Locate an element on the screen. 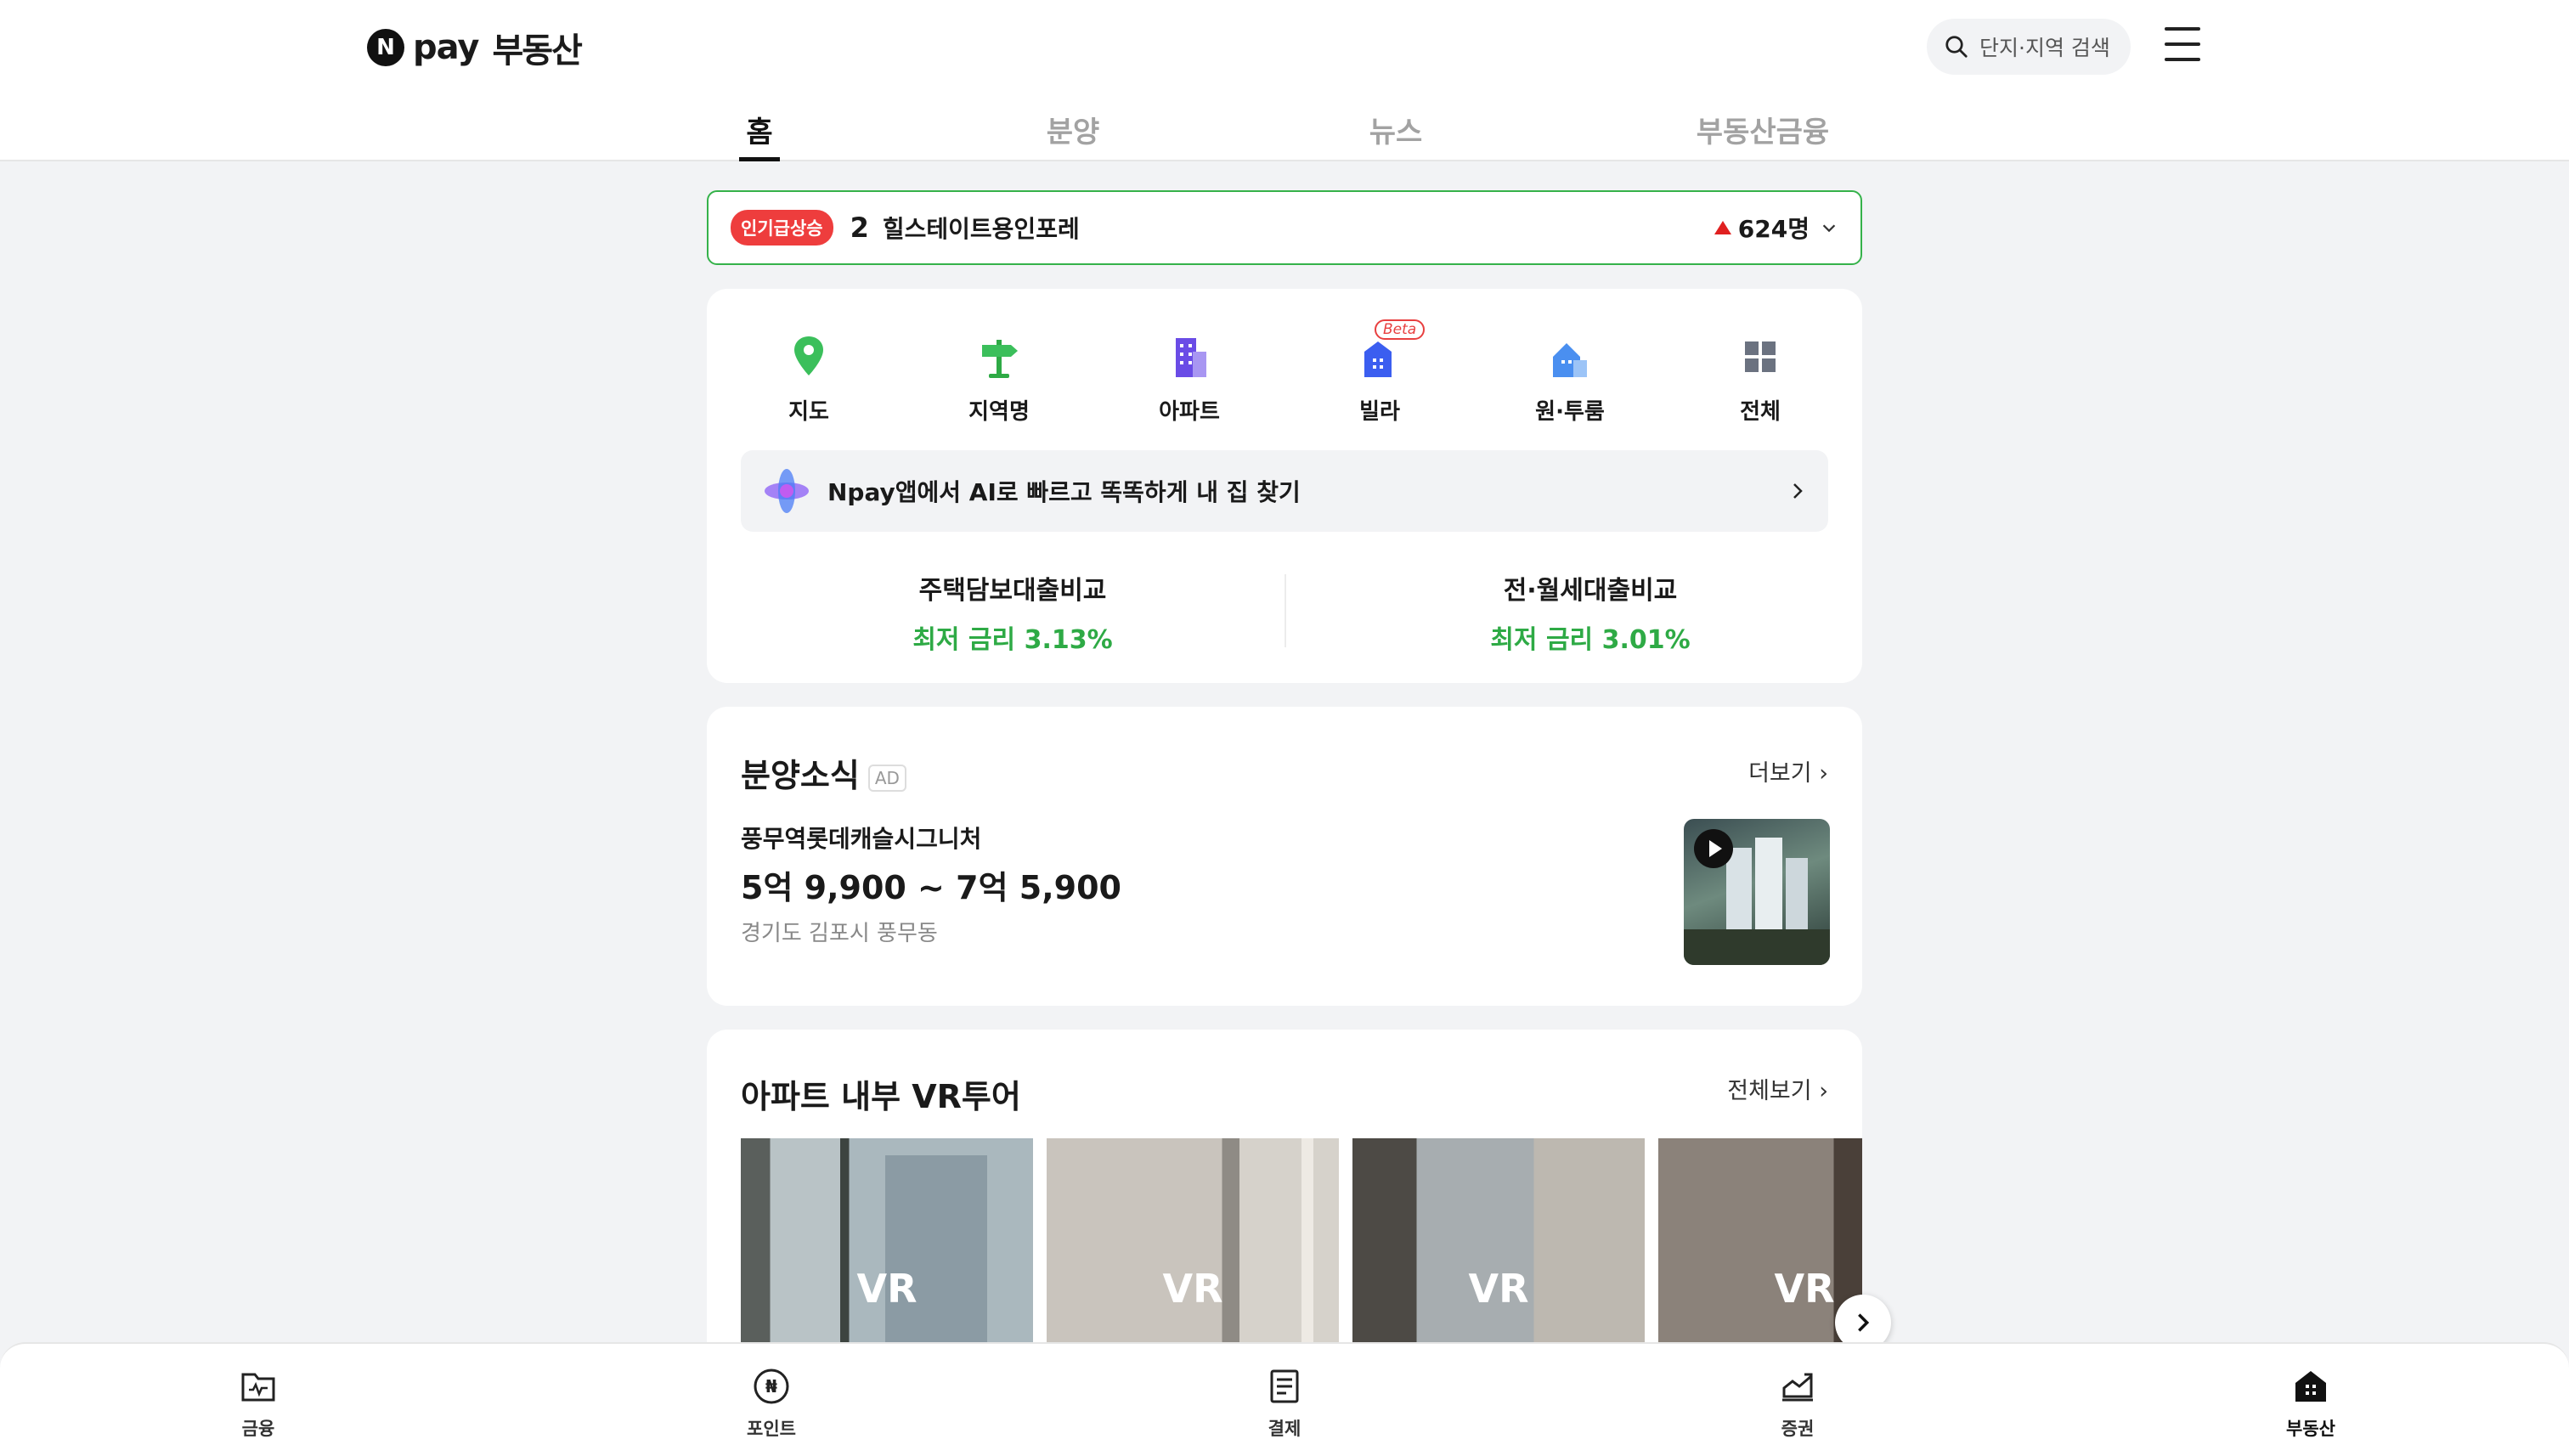 The image size is (2569, 1456). ad-badge: AD is located at coordinates (887, 778).